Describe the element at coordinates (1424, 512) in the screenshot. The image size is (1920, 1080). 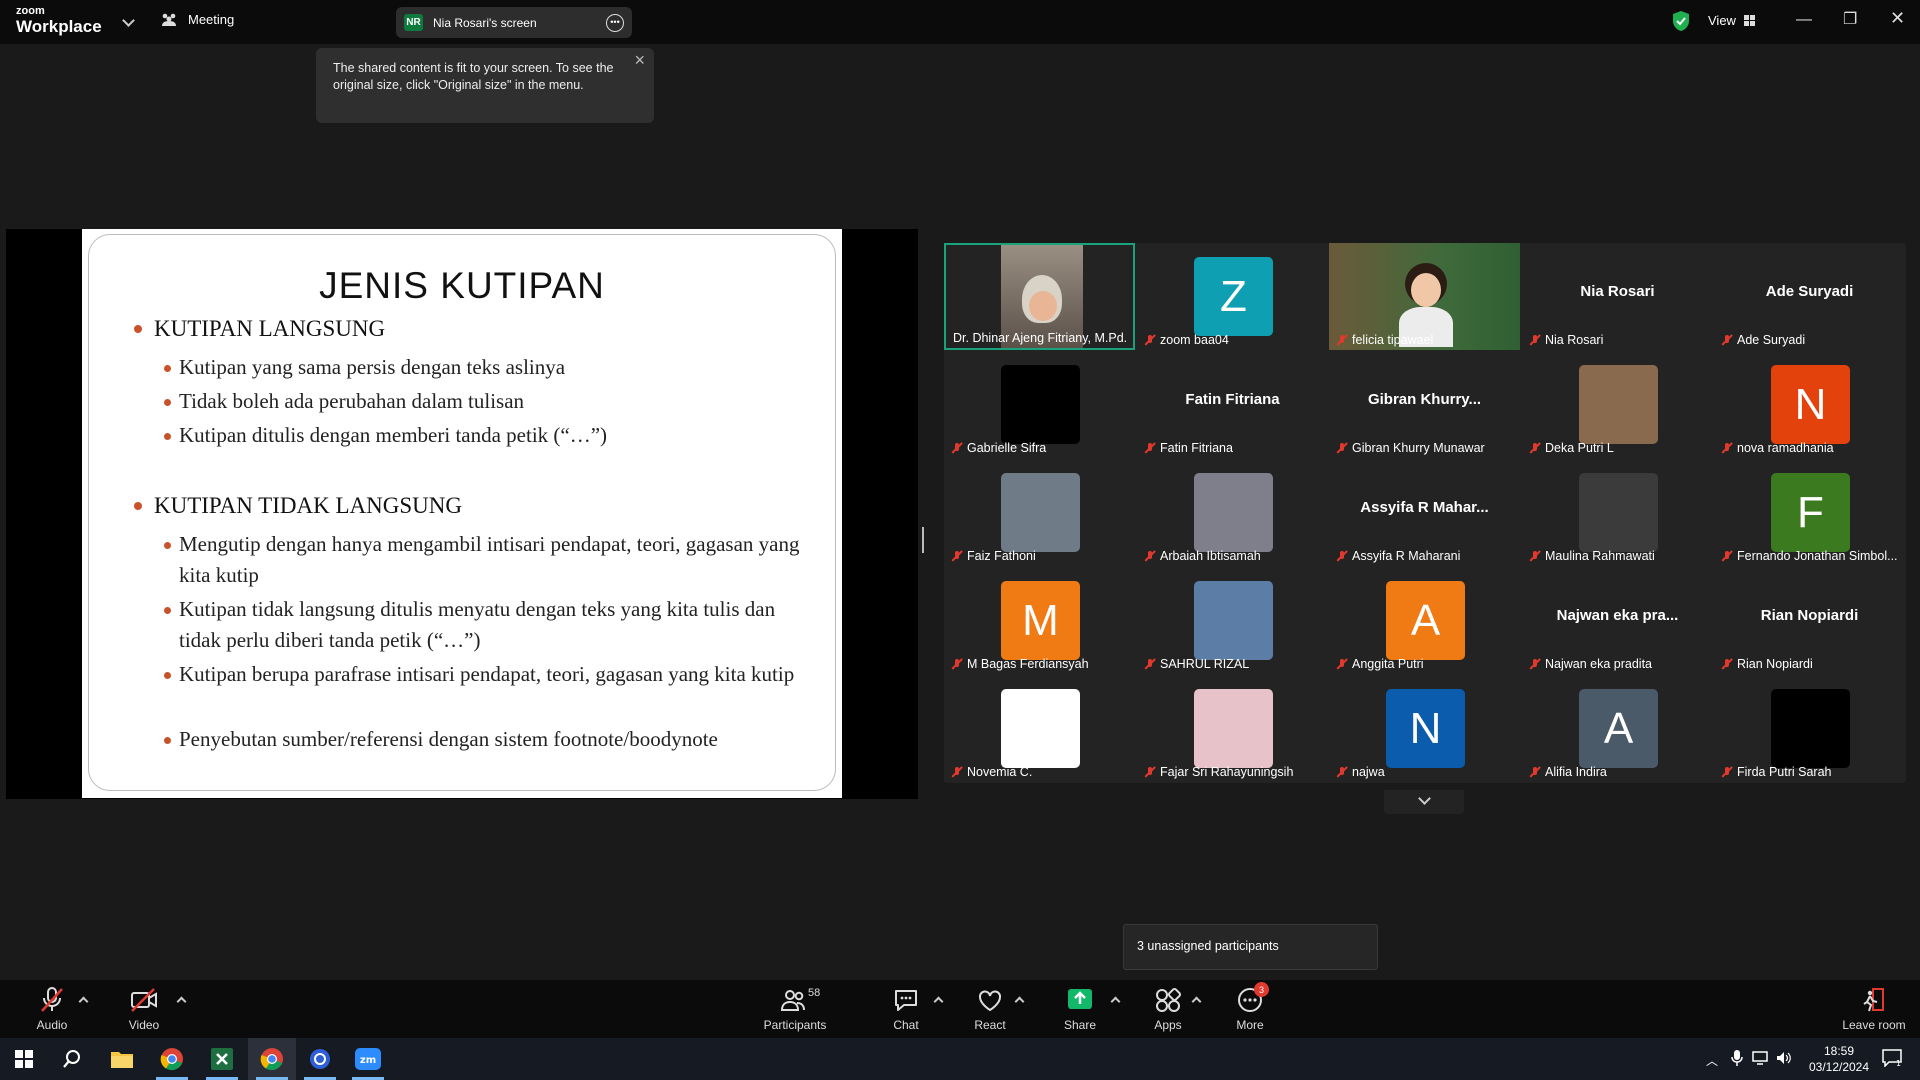
I see `participant-tile: Assyifa R Mahar... Assyifa R Maharani` at that location.